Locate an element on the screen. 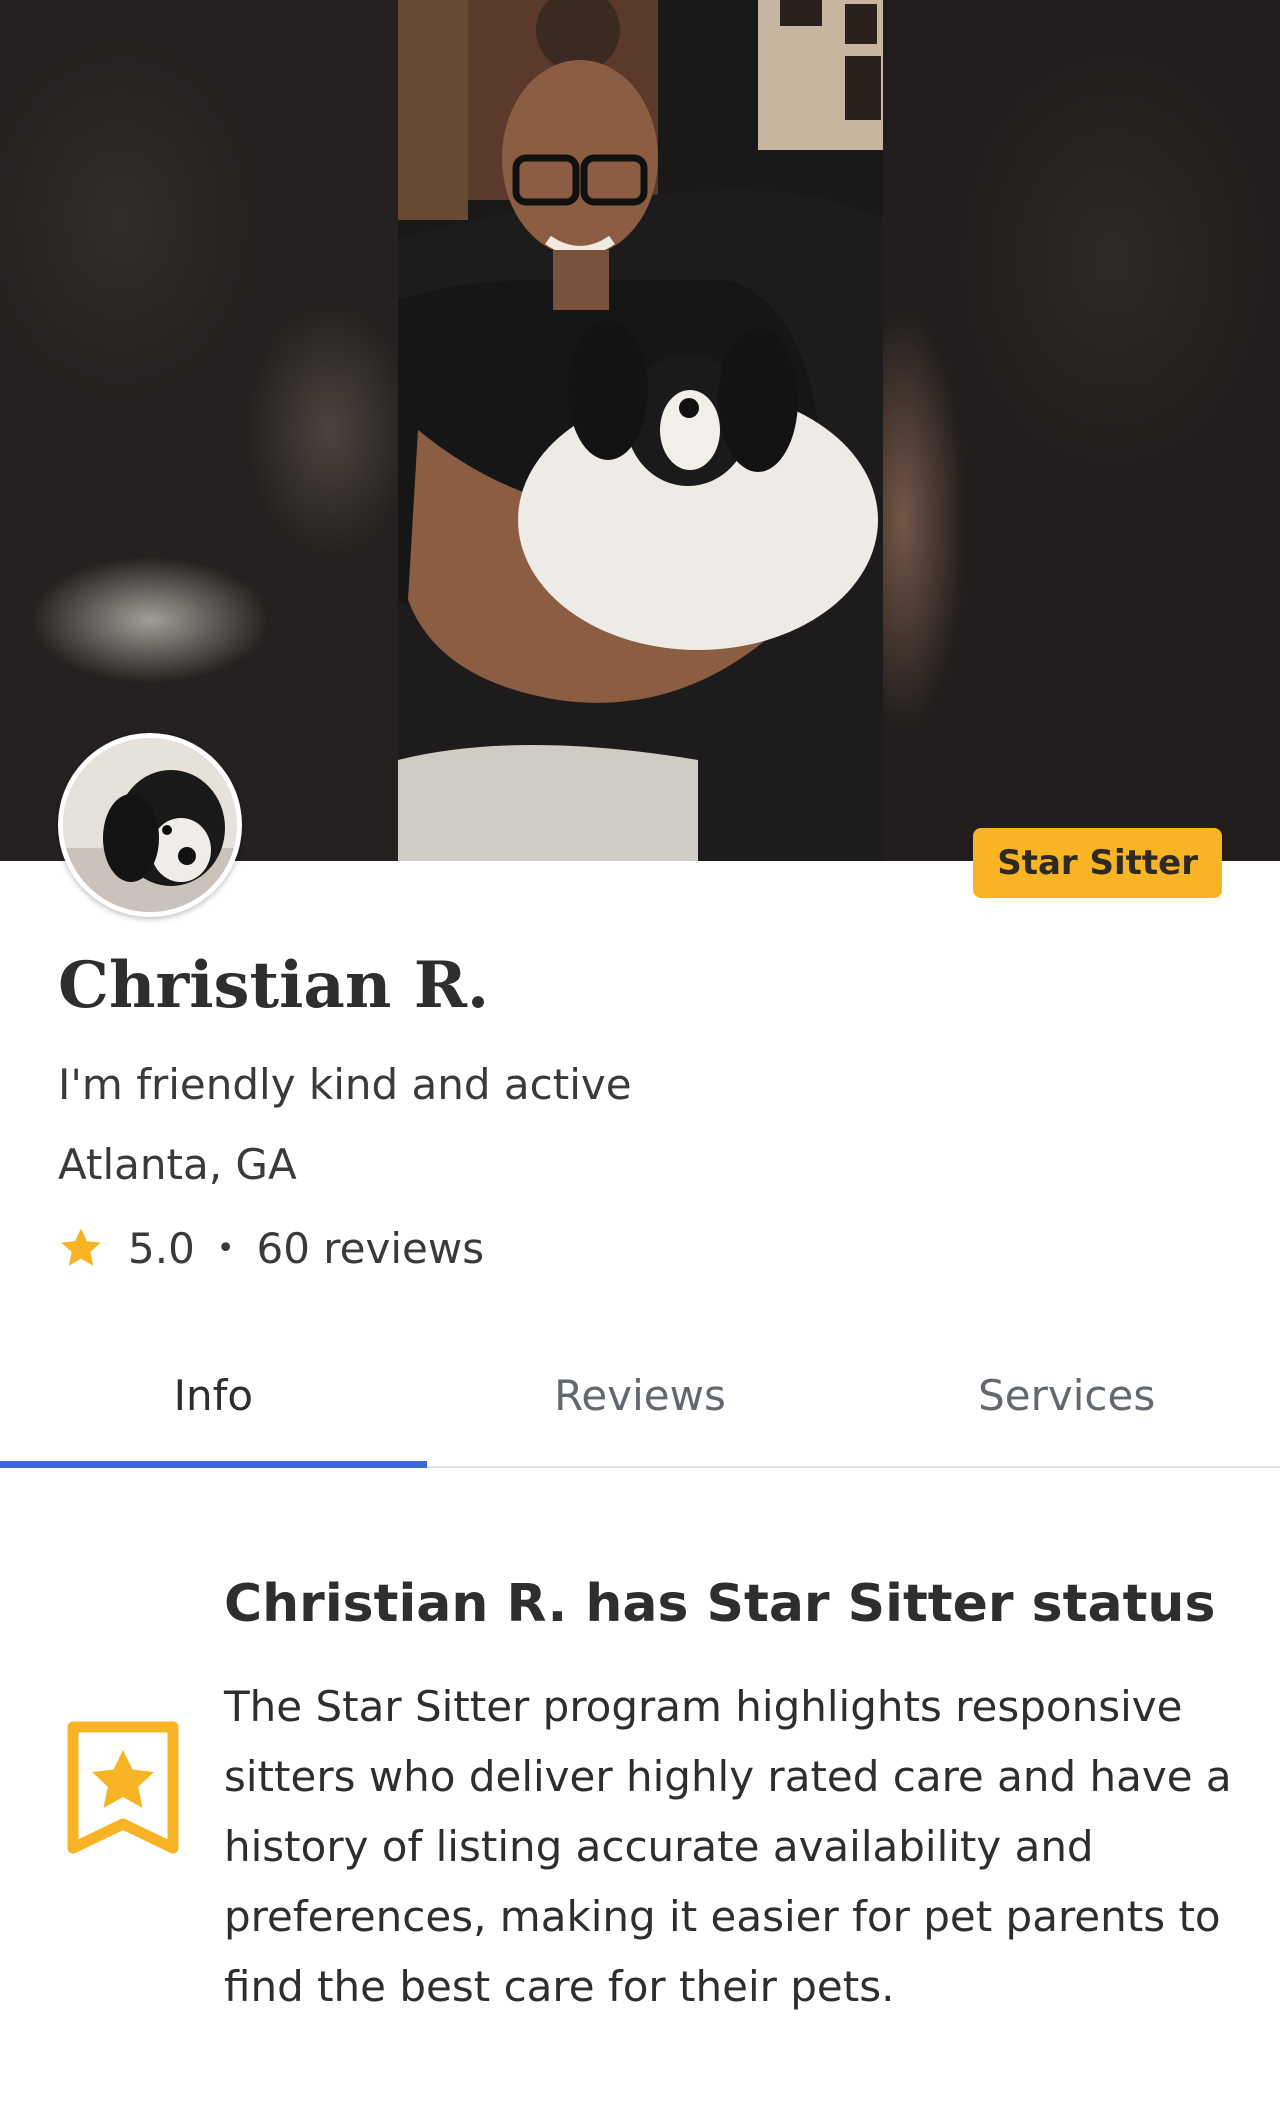  profile-tabs: Info Reviews Services is located at coordinates (640, 1404).